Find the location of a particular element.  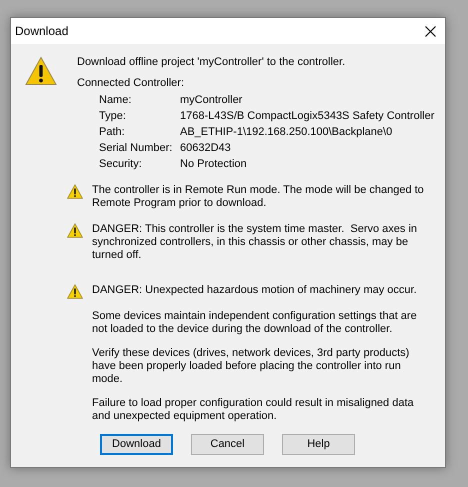

field-value: 1768-L43S/B CompactLogix5343S Safety Controller is located at coordinates (307, 116).